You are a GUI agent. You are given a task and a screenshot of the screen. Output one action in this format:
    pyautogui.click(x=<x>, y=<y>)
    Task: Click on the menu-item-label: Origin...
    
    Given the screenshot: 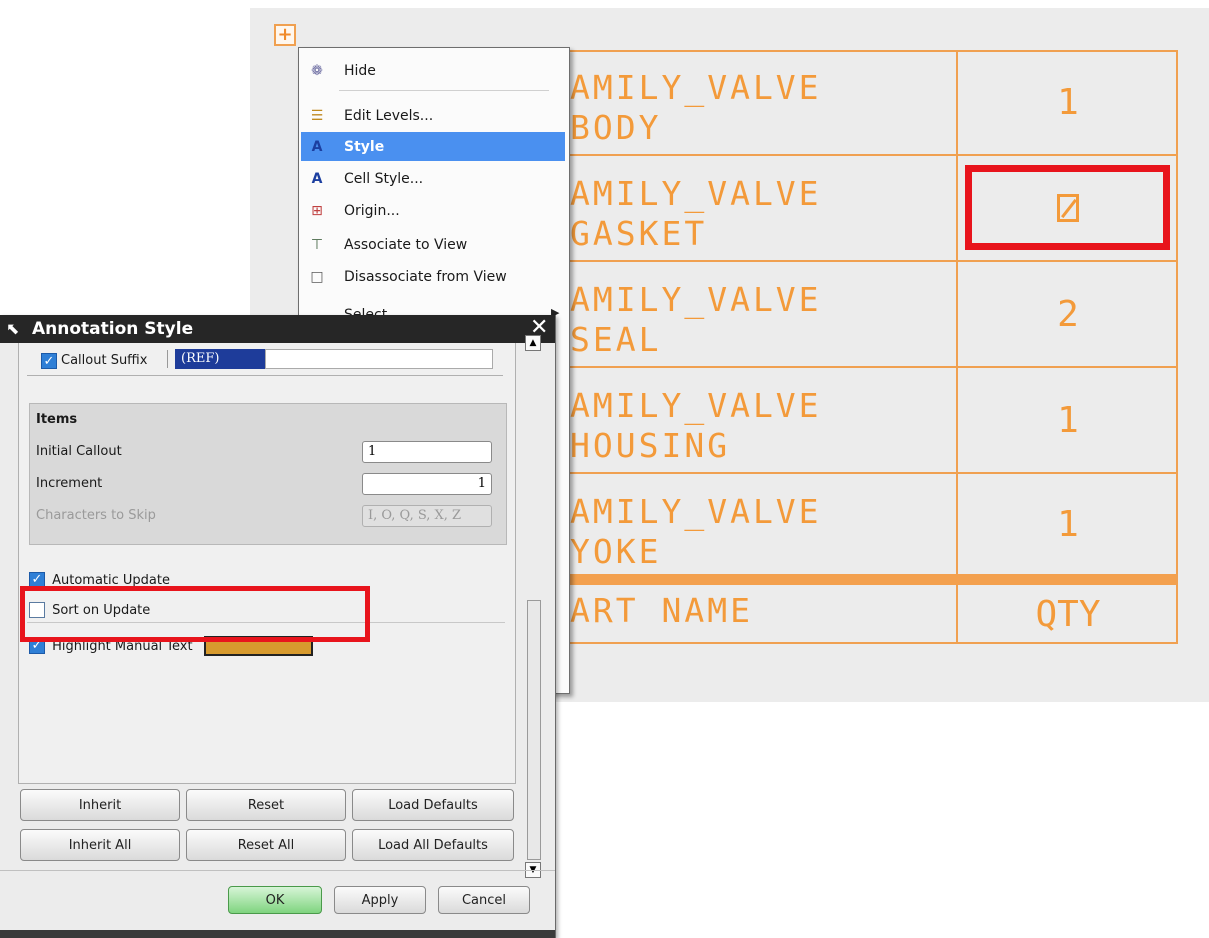 What is the action you would take?
    pyautogui.click(x=372, y=210)
    